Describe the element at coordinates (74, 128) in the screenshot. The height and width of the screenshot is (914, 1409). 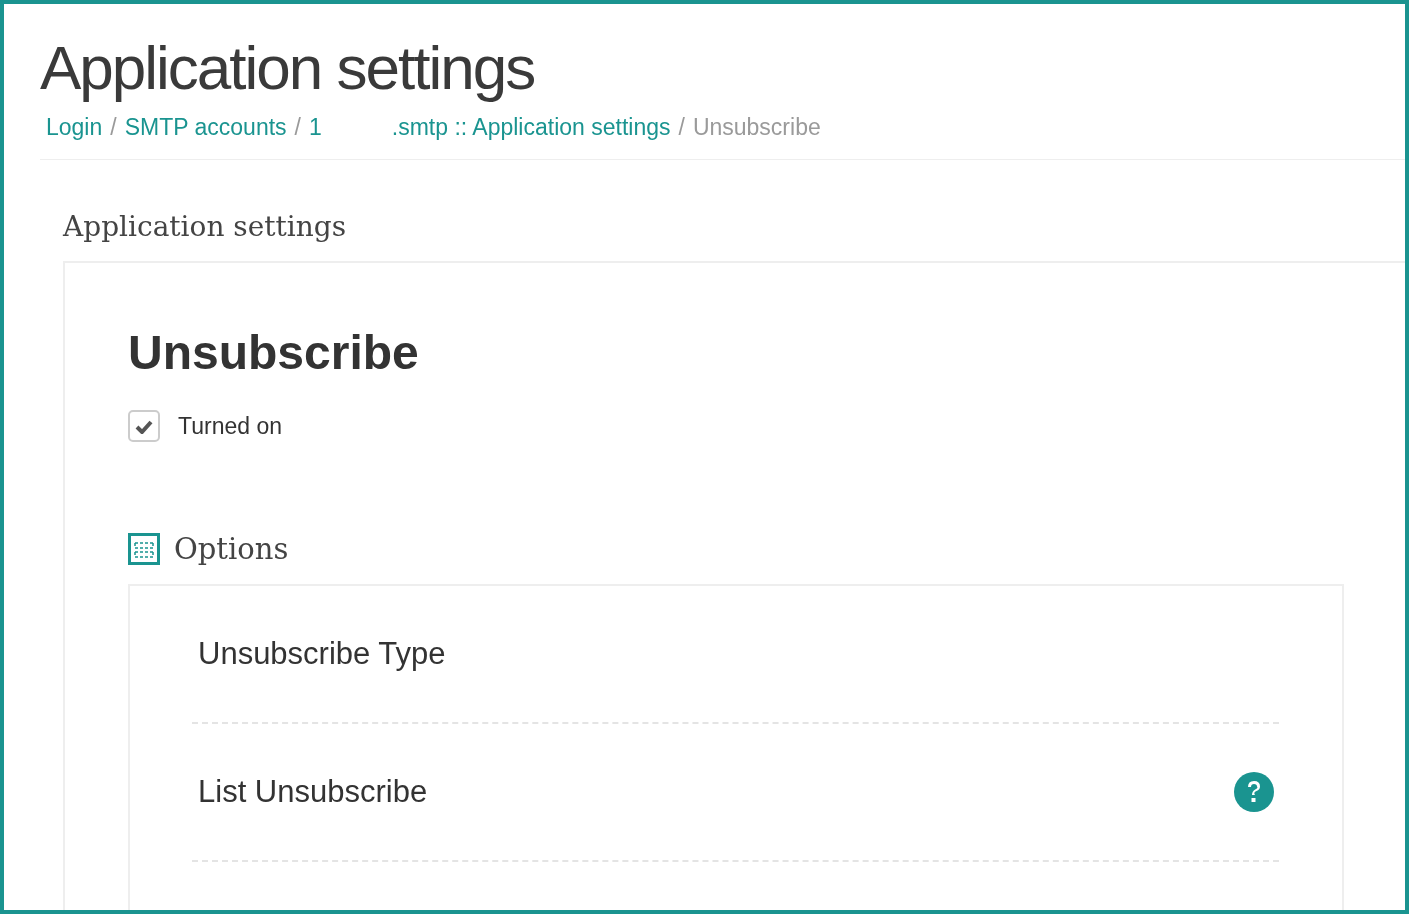
I see `breadcrumb-link: Login` at that location.